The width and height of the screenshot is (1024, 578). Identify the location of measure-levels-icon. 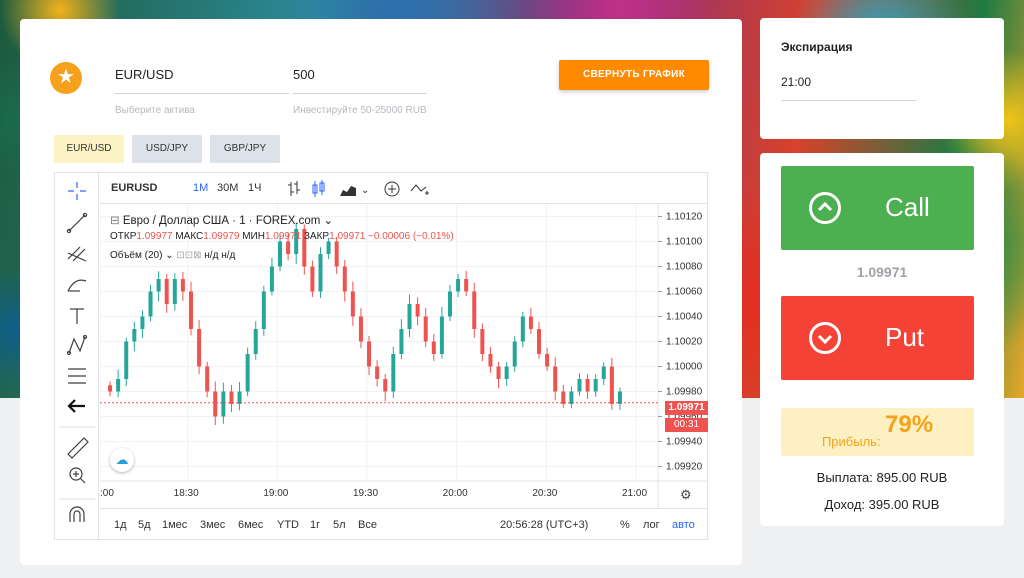
(77, 376).